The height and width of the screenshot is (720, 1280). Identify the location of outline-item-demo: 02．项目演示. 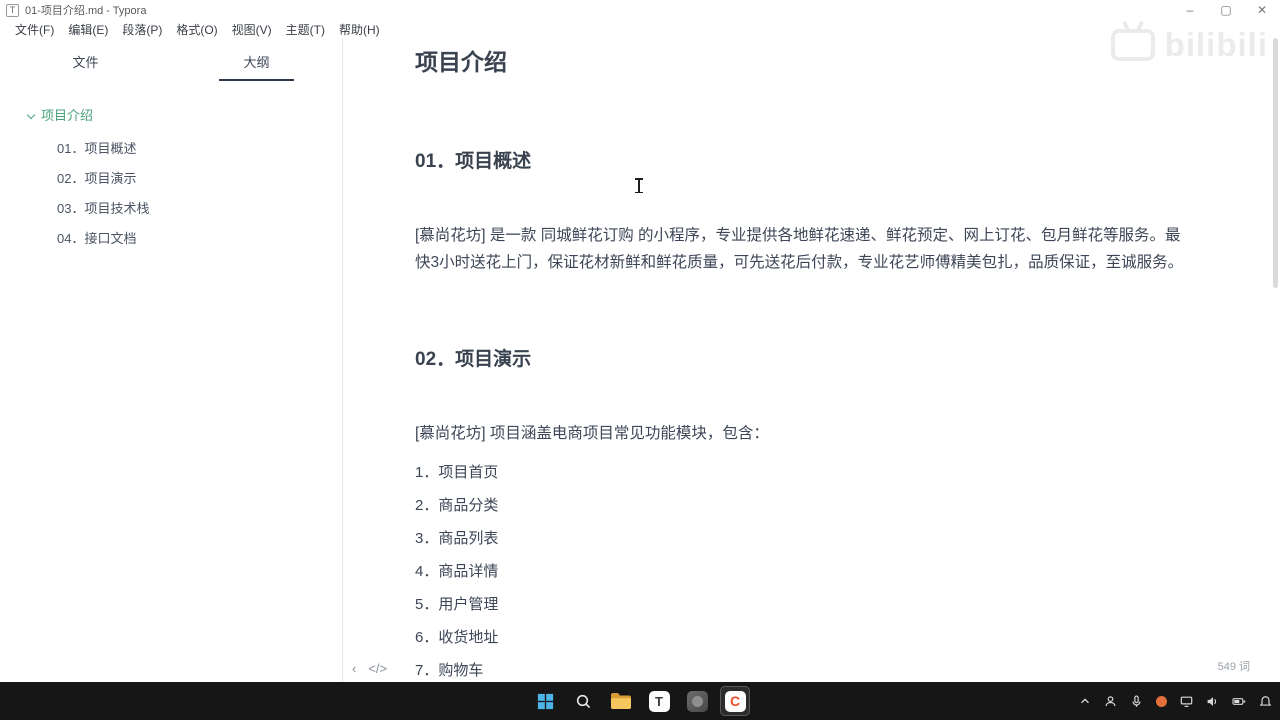
(171, 179).